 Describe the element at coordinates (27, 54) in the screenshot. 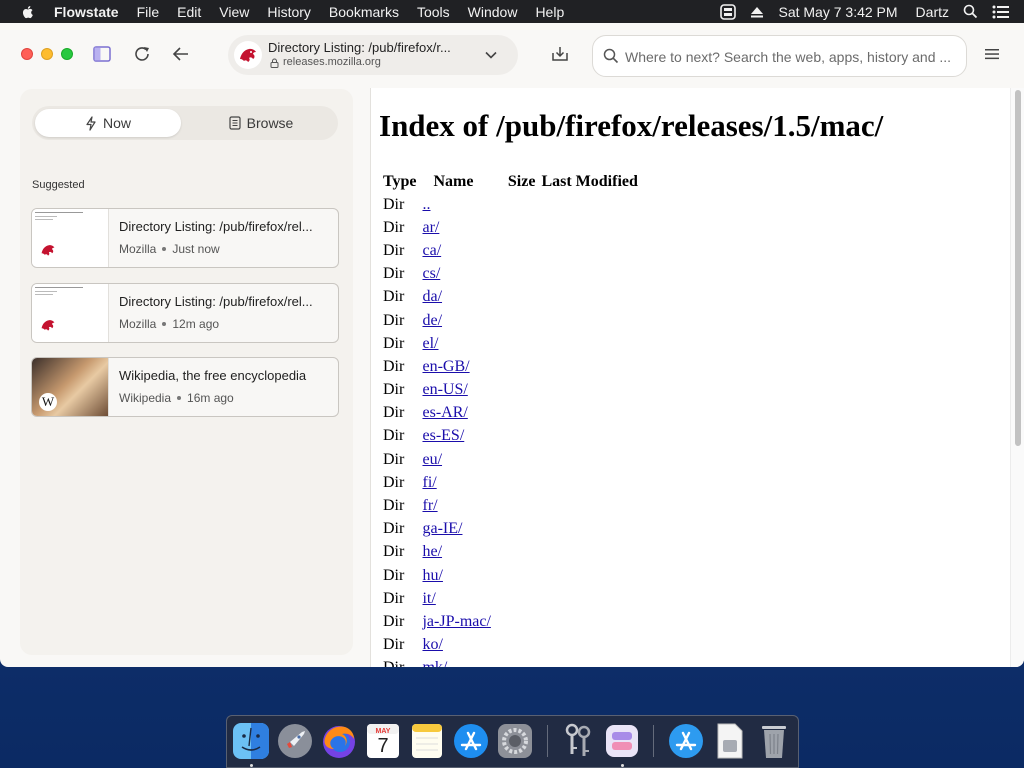

I see `close-window-button` at that location.